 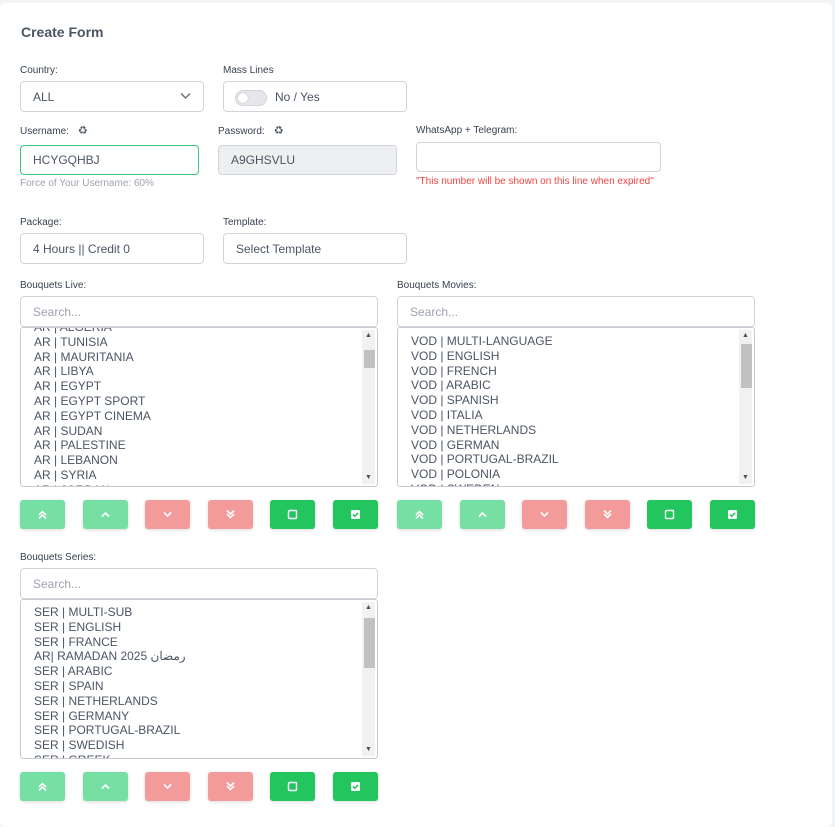 What do you see at coordinates (196, 671) in the screenshot?
I see `list-item: SER | ARABIC` at bounding box center [196, 671].